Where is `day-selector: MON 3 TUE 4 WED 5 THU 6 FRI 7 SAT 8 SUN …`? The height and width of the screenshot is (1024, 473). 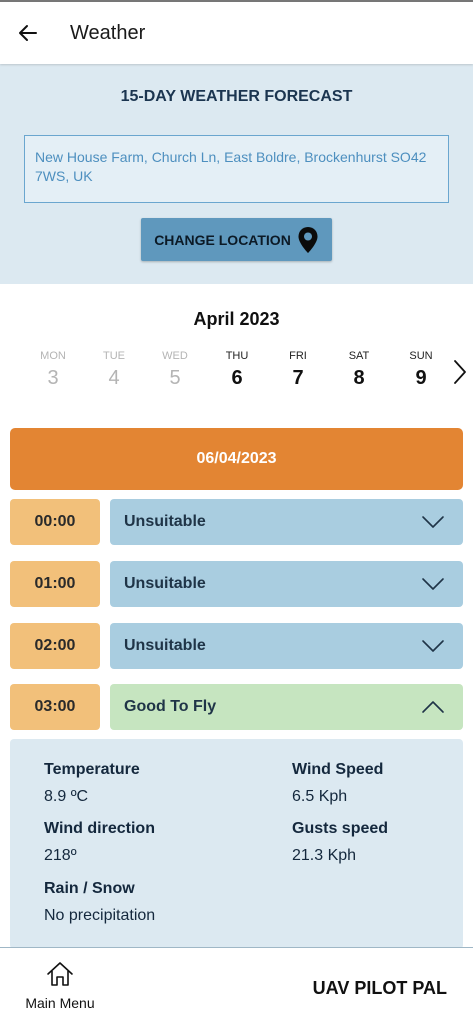 day-selector: MON 3 TUE 4 WED 5 THU 6 FRI 7 SAT 8 SUN … is located at coordinates (236, 375).